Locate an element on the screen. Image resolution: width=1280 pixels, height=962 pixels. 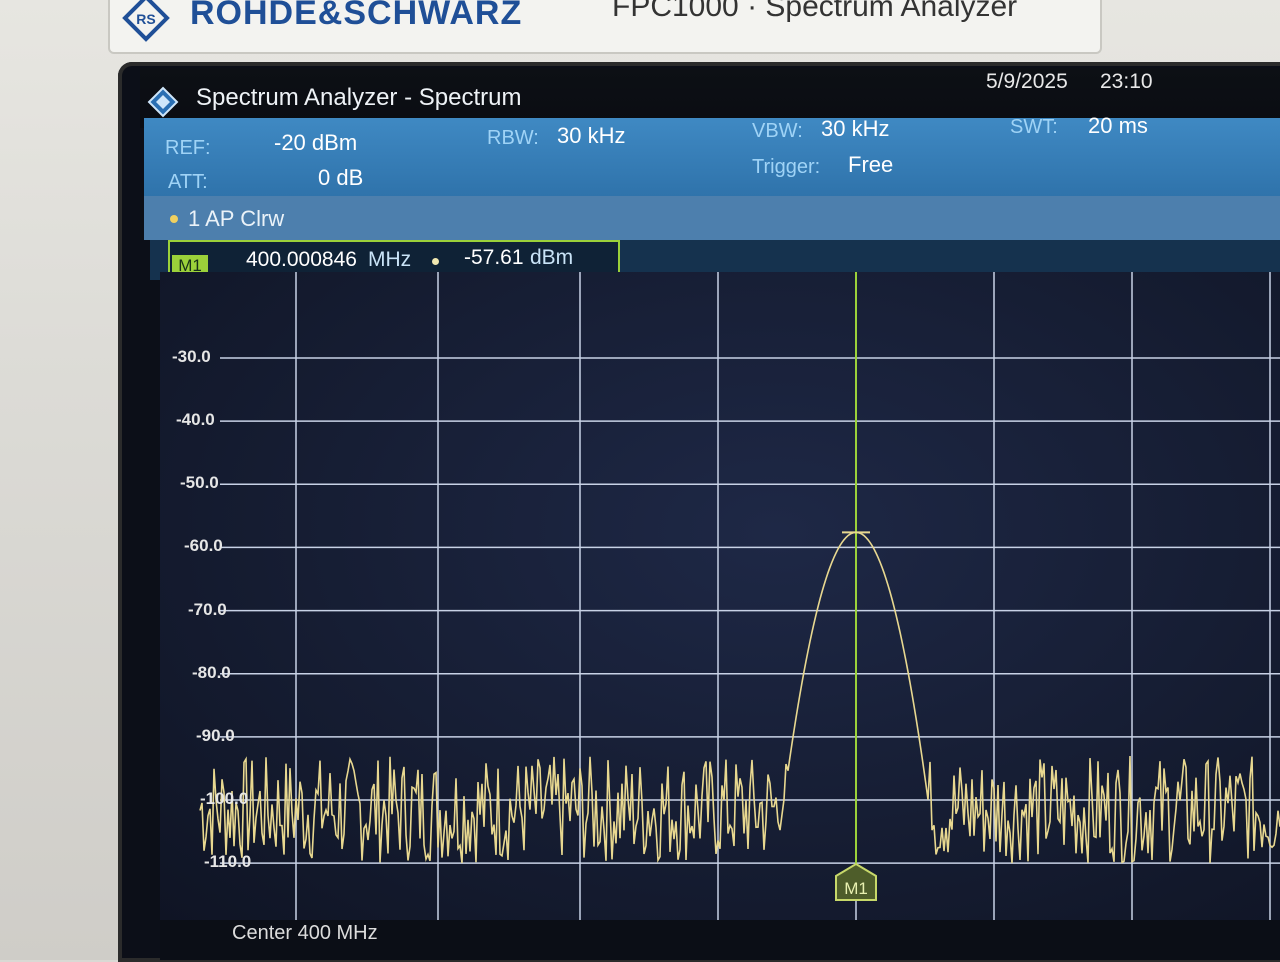
swt-label: SWT: is located at coordinates (1034, 127).